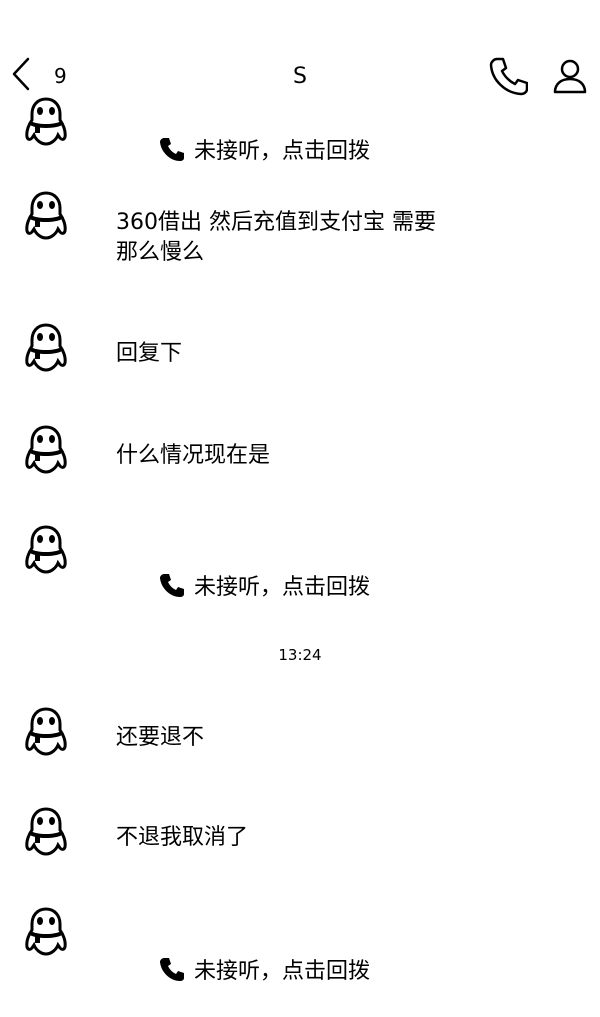 This screenshot has width=600, height=1017. Describe the element at coordinates (300, 655) in the screenshot. I see `timestamp: 13:24` at that location.